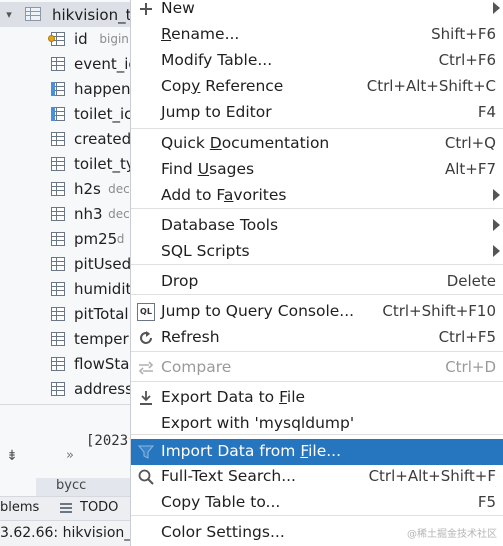 The height and width of the screenshot is (546, 503). Describe the element at coordinates (467, 337) in the screenshot. I see `menu-item-shortcut: Ctrl+F5` at that location.